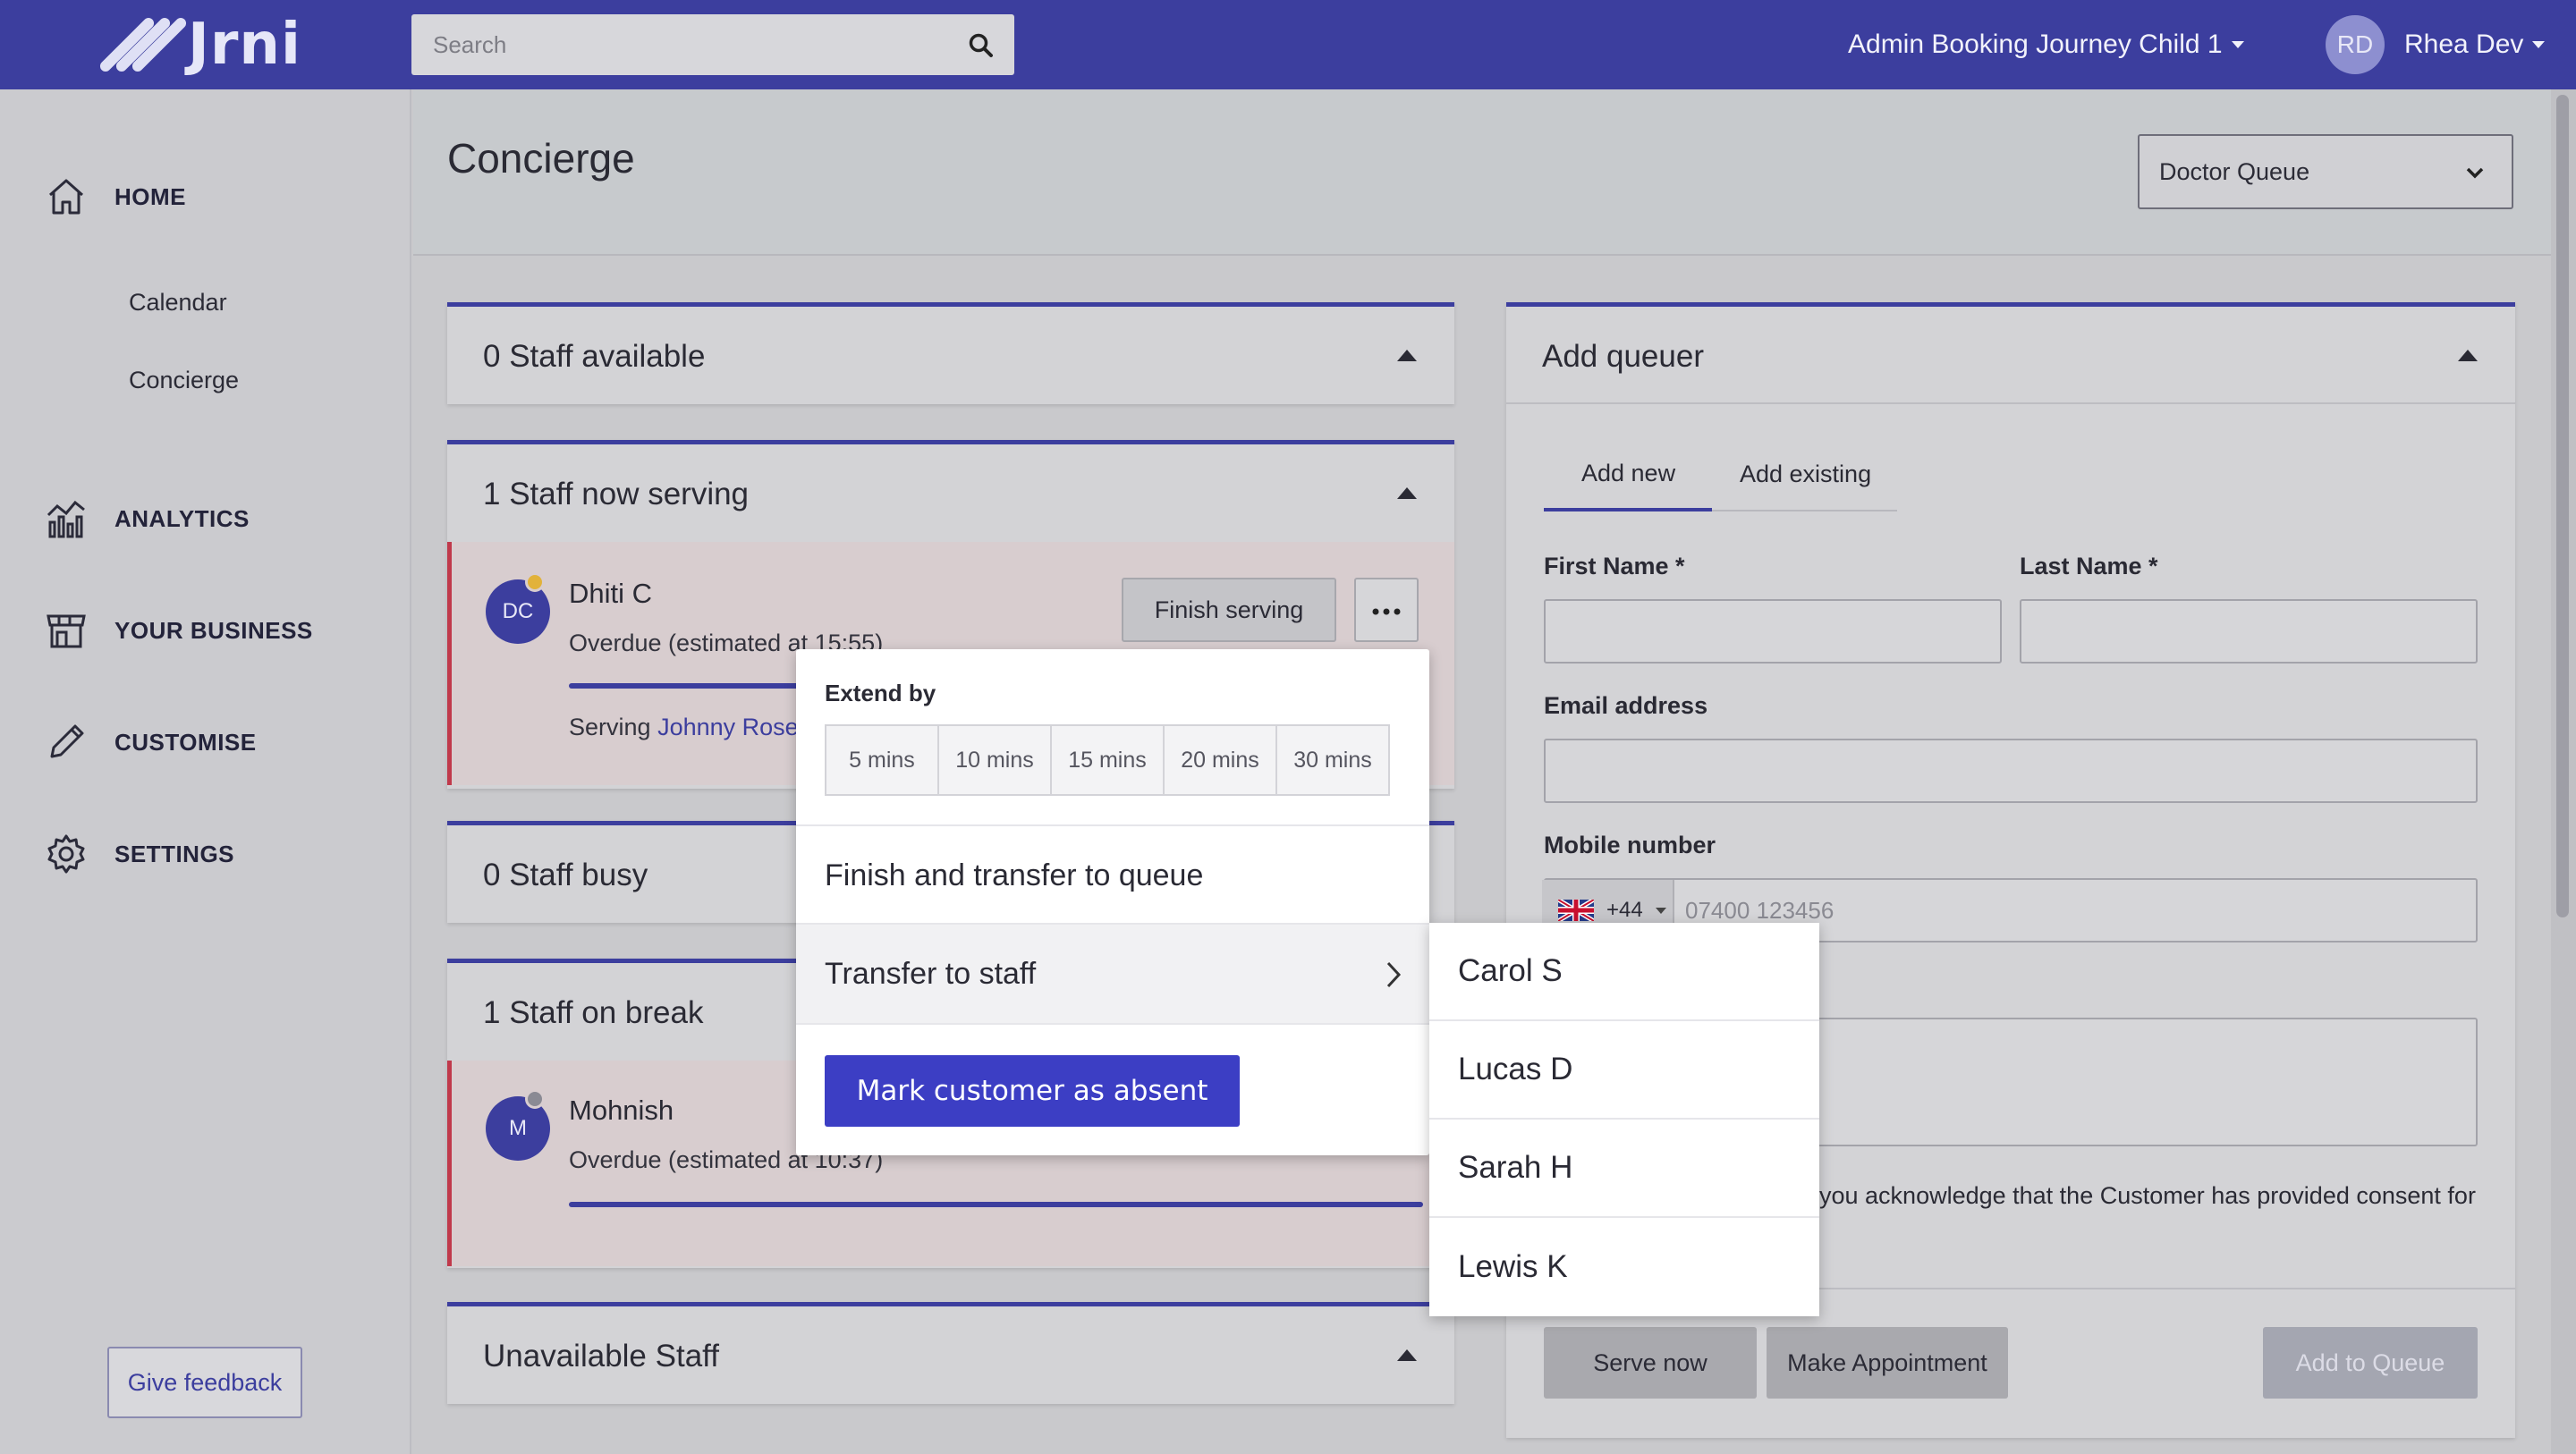 Image resolution: width=2576 pixels, height=1454 pixels. Describe the element at coordinates (1624, 1267) in the screenshot. I see `staff-option: Lewis K` at that location.